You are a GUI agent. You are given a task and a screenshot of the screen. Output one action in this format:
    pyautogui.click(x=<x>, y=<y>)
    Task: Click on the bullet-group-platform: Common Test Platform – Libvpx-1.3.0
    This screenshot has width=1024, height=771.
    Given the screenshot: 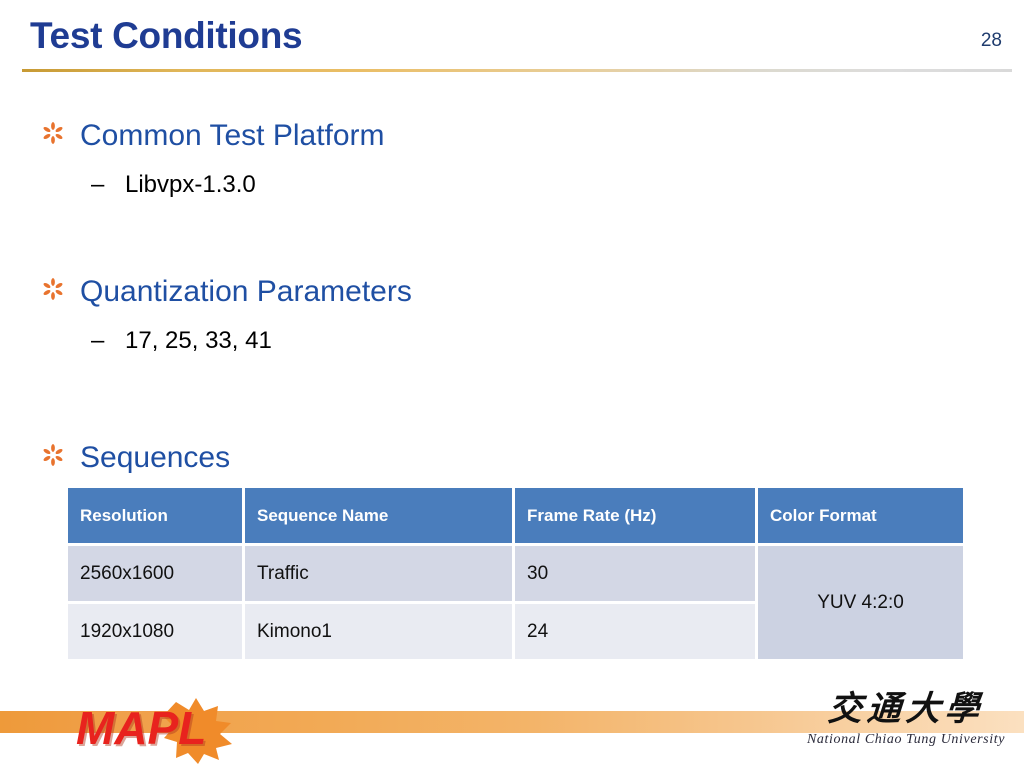 What is the action you would take?
    pyautogui.click(x=506, y=159)
    